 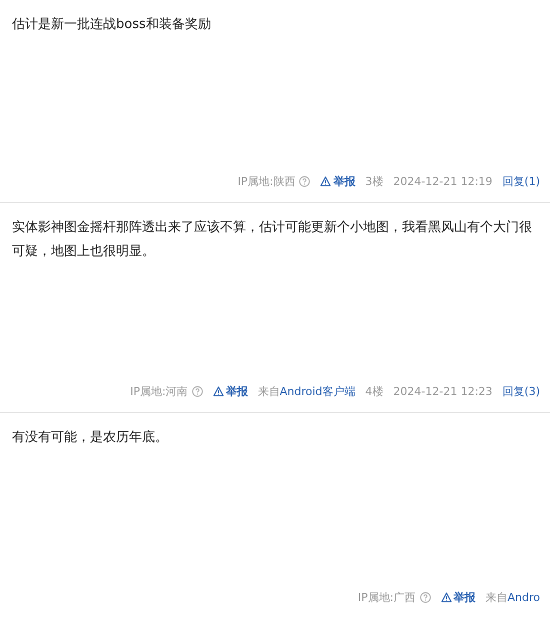 What do you see at coordinates (318, 391) in the screenshot?
I see `client-link: Android客户端` at bounding box center [318, 391].